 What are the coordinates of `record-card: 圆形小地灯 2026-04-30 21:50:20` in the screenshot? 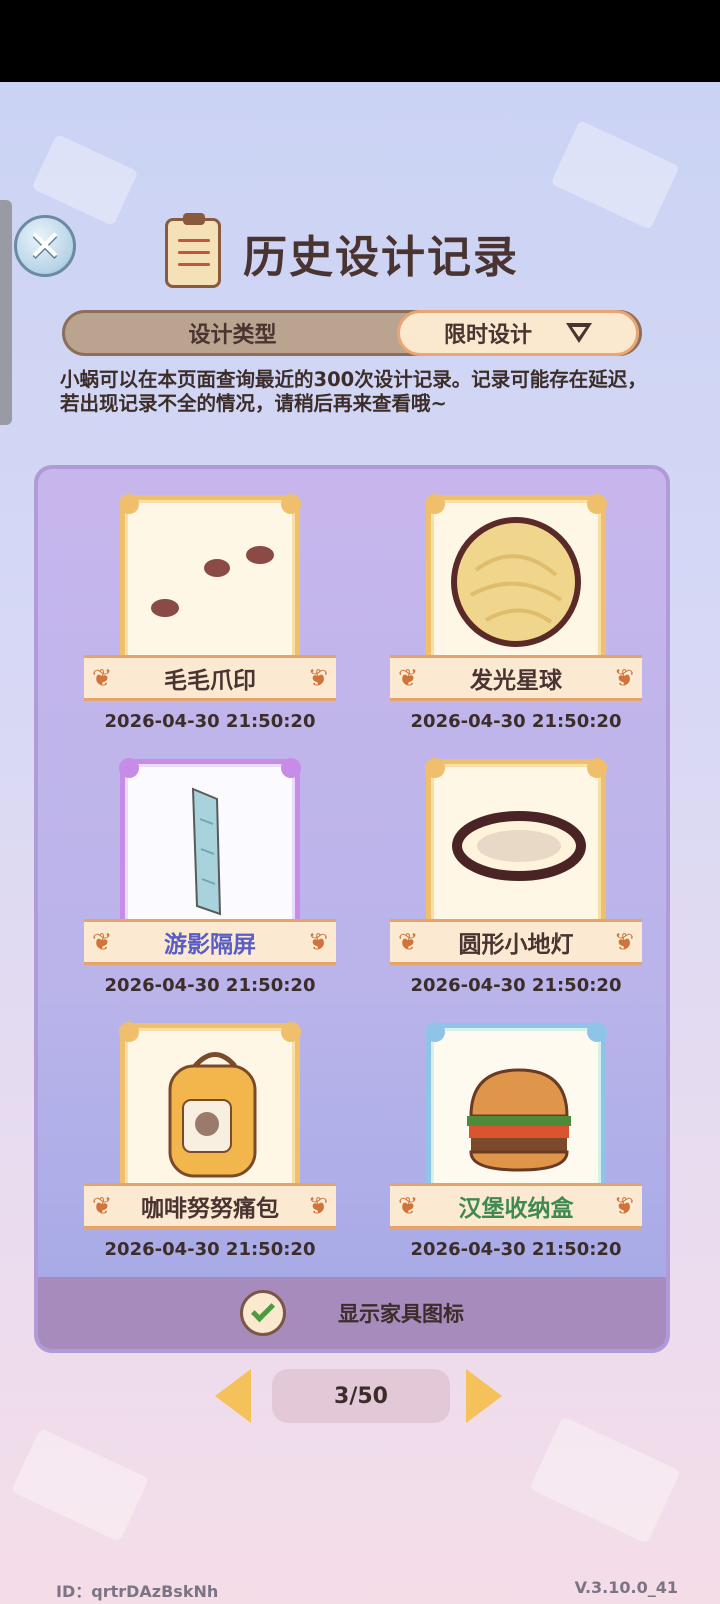 It's located at (525, 883).